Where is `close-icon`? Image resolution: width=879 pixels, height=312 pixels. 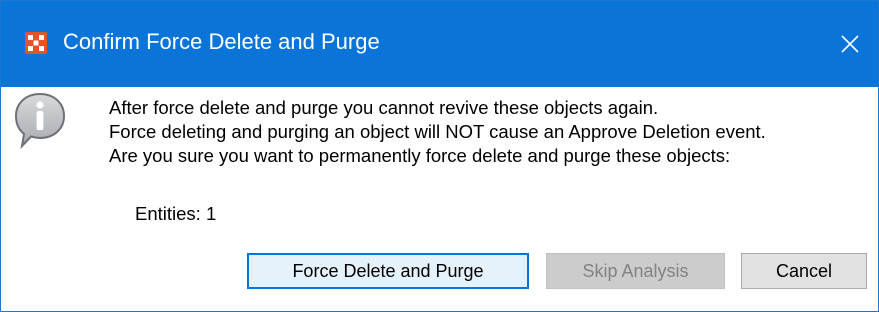
close-icon is located at coordinates (850, 44).